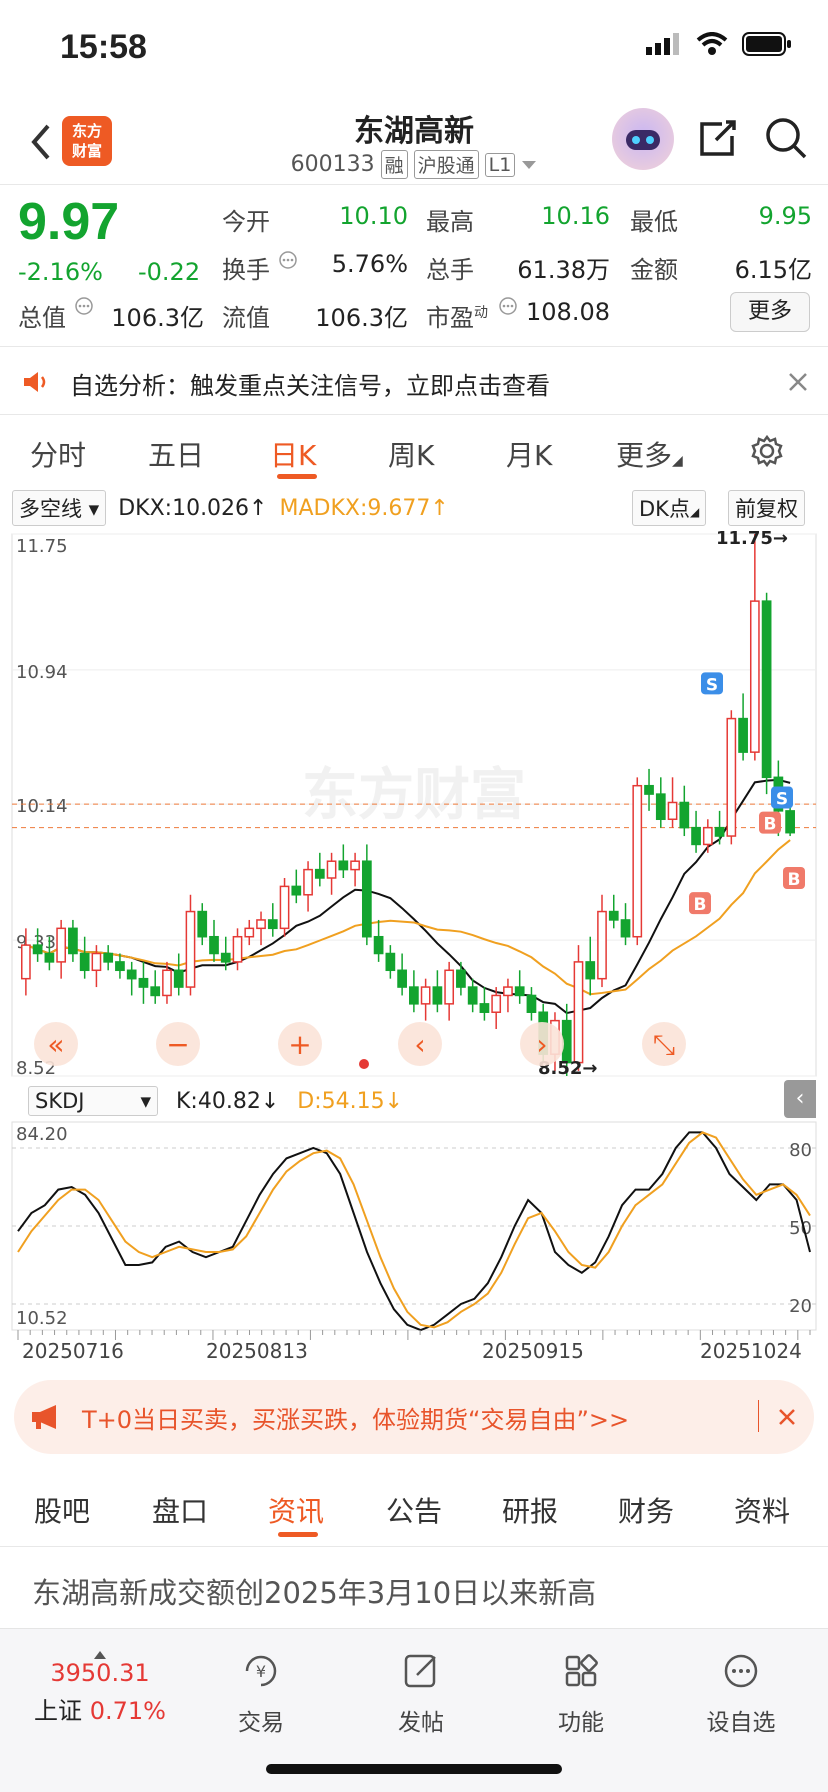  I want to click on edit-icon, so click(420, 1671).